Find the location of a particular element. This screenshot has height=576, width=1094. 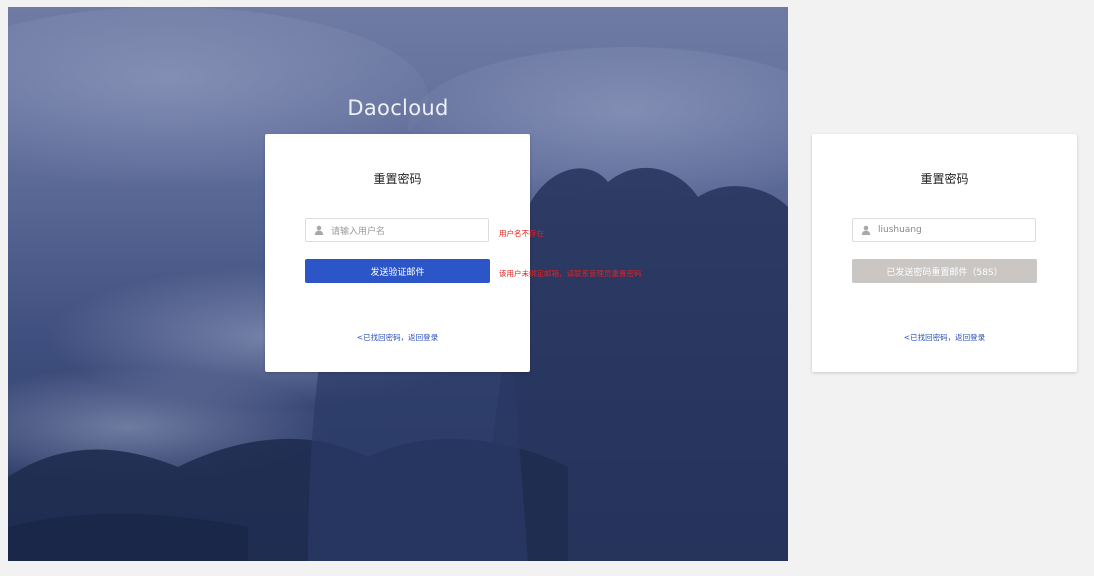

username-error-message: 用户名不存在 is located at coordinates (521, 233).